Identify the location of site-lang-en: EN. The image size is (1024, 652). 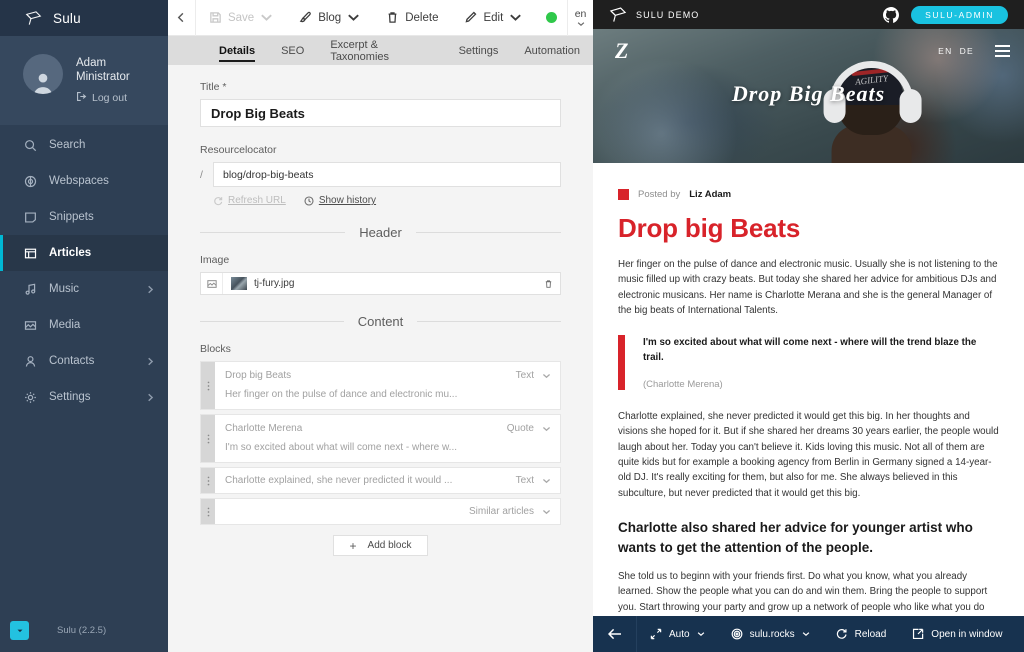
(945, 51).